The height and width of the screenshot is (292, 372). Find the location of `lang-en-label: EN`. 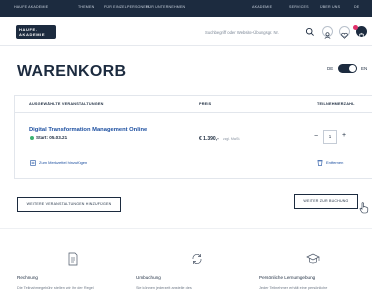

lang-en-label: EN is located at coordinates (364, 68).